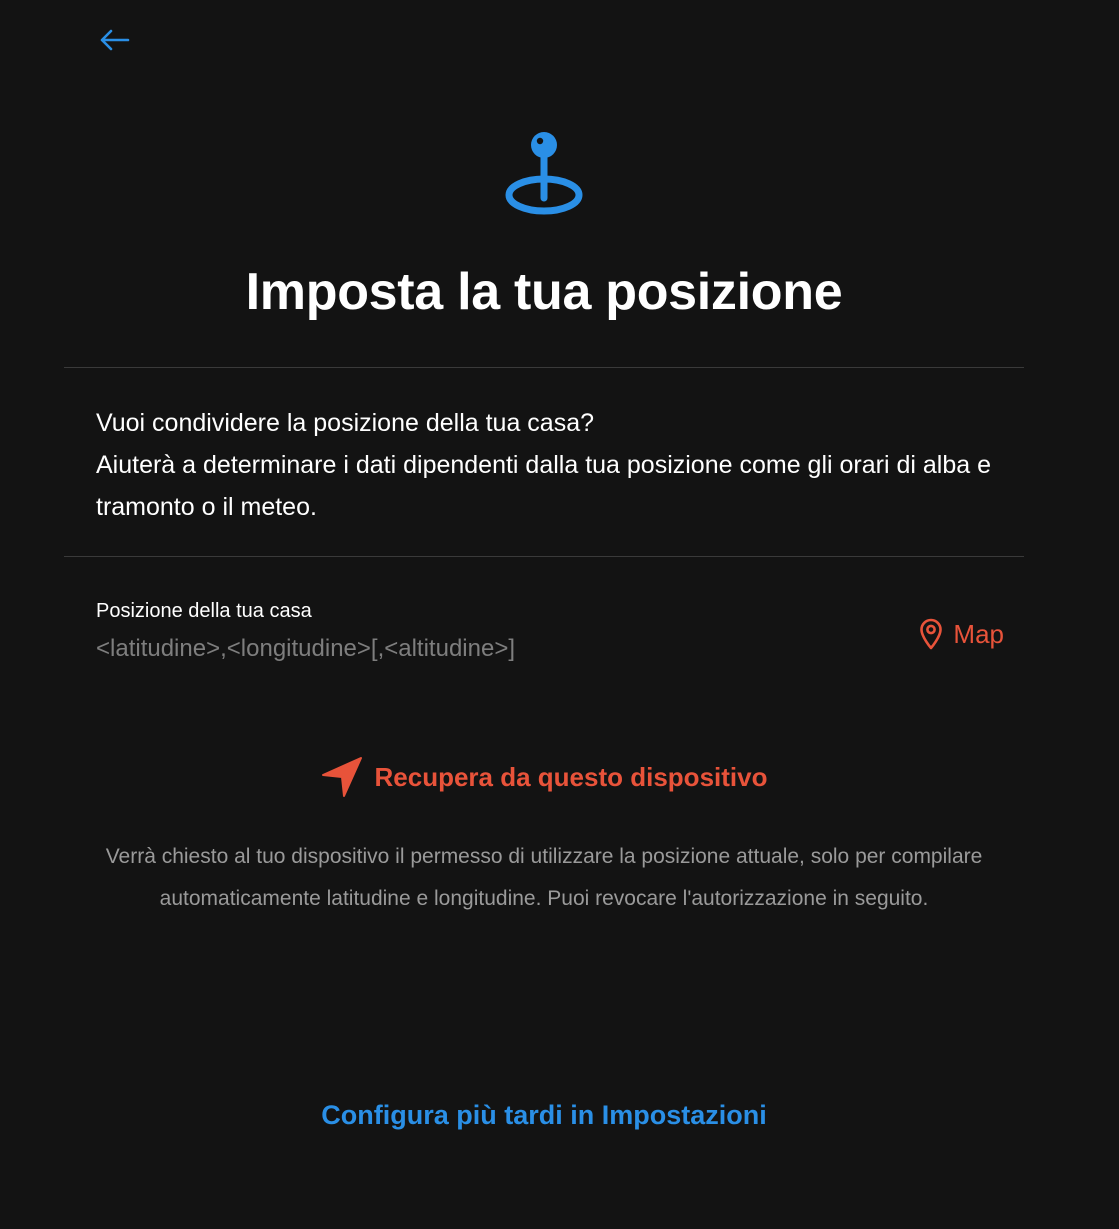 This screenshot has width=1119, height=1229. I want to click on arrow-left-icon, so click(115, 40).